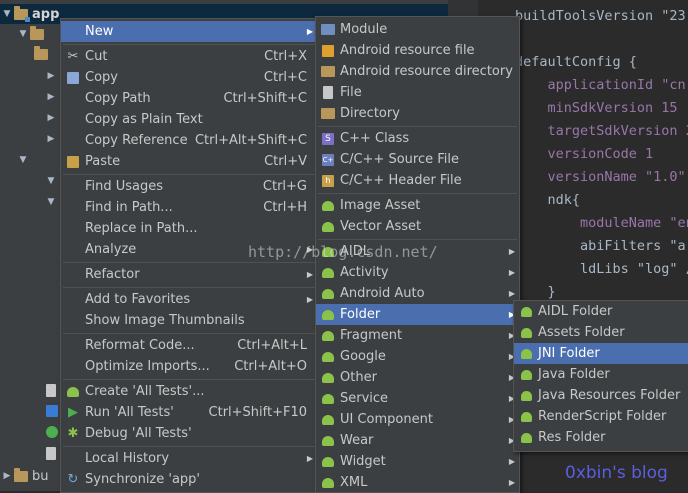 The width and height of the screenshot is (688, 493). I want to click on menu-item-image-asset: Image Asset, so click(417, 205).